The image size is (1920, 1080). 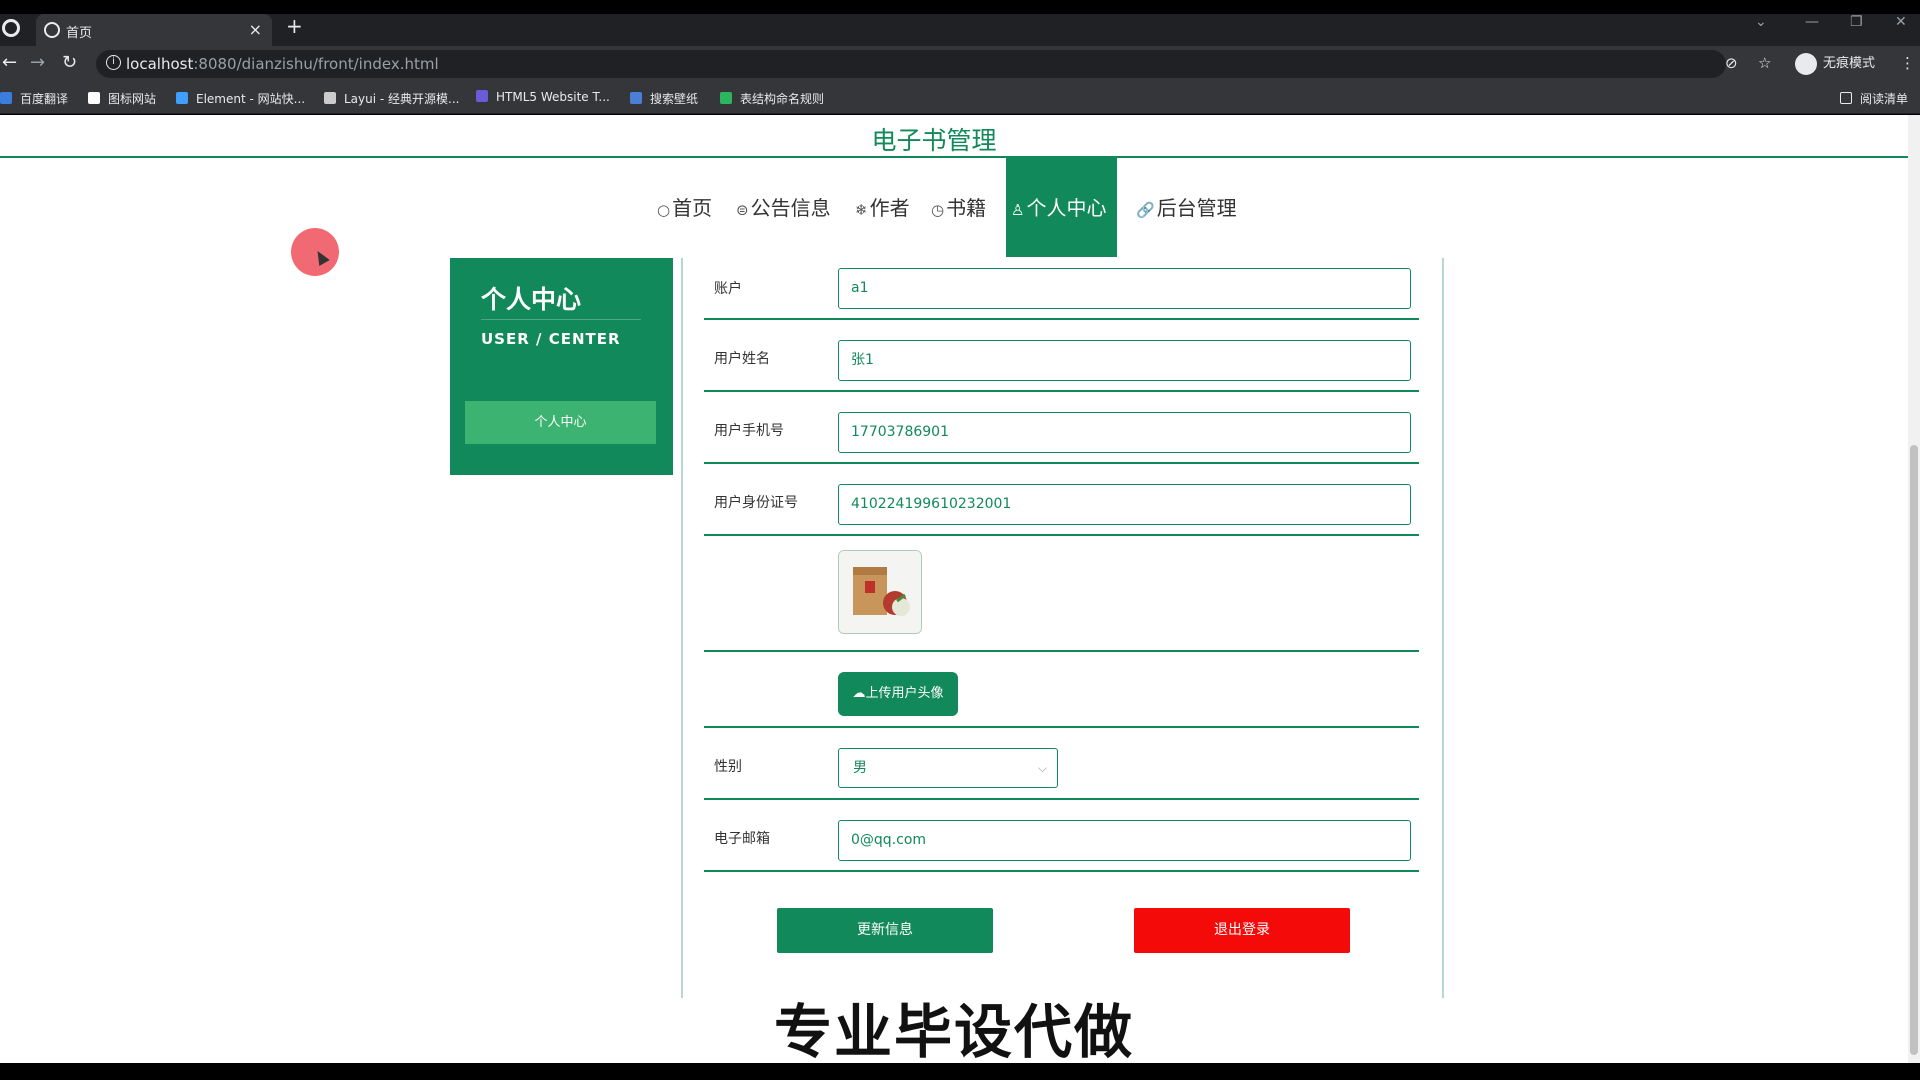 I want to click on upload-avatar-button: ☁上传用户头像, so click(x=898, y=694).